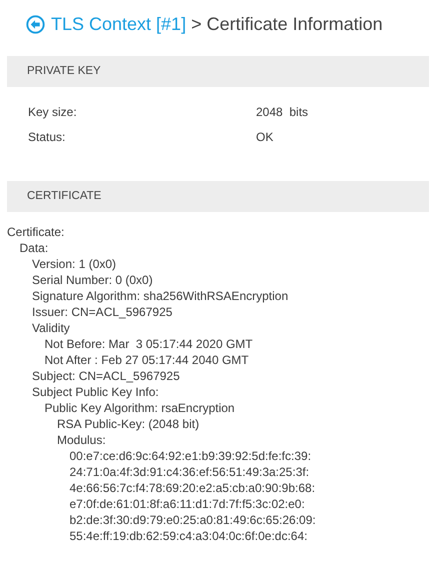 This screenshot has width=441, height=561. Describe the element at coordinates (128, 424) in the screenshot. I see `certificate-text-line: RSA Public-Key: (2048 bit)` at that location.